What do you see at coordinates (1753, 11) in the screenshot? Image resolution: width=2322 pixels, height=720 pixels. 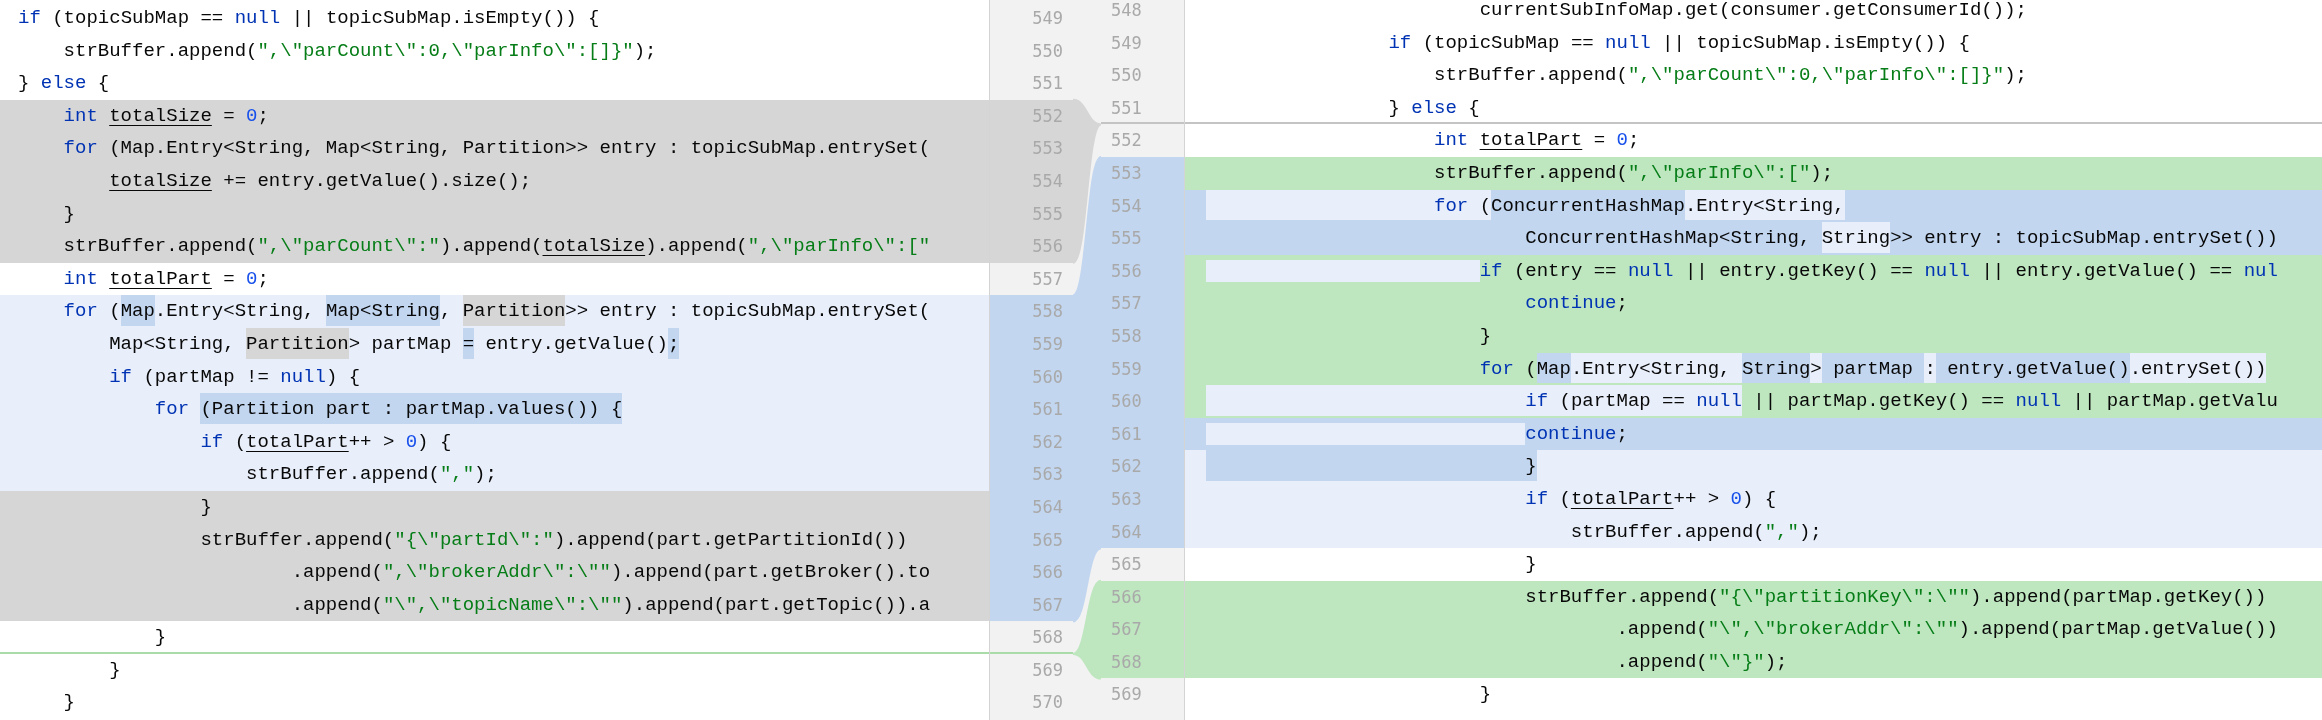 I see `code-line: currentSubInfoMap.get(consumer.getConsumerId());` at bounding box center [1753, 11].